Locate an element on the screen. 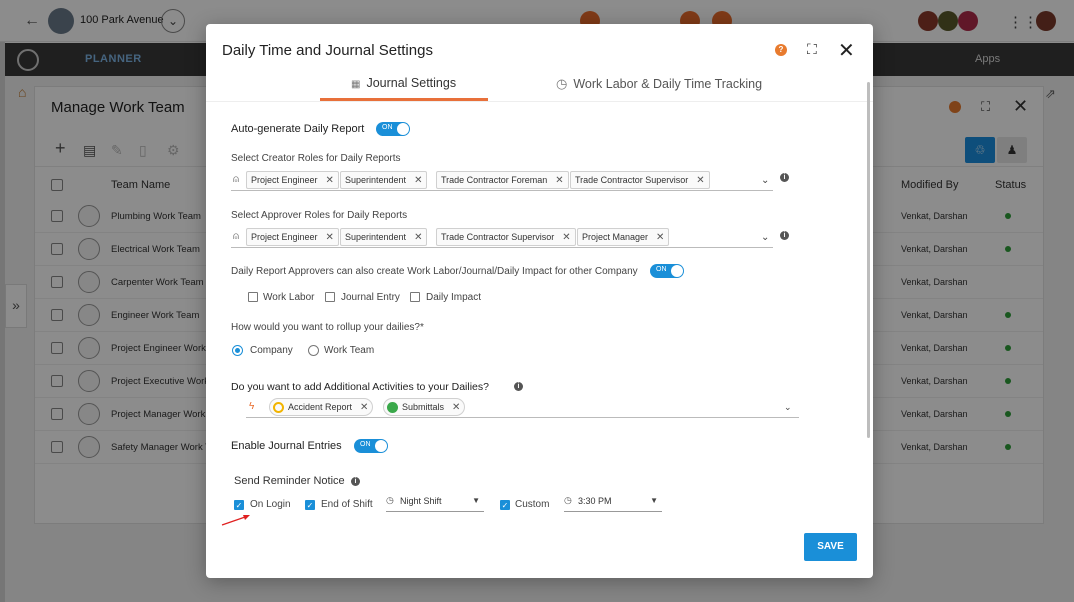  journal-icon: ▦ is located at coordinates (356, 84).